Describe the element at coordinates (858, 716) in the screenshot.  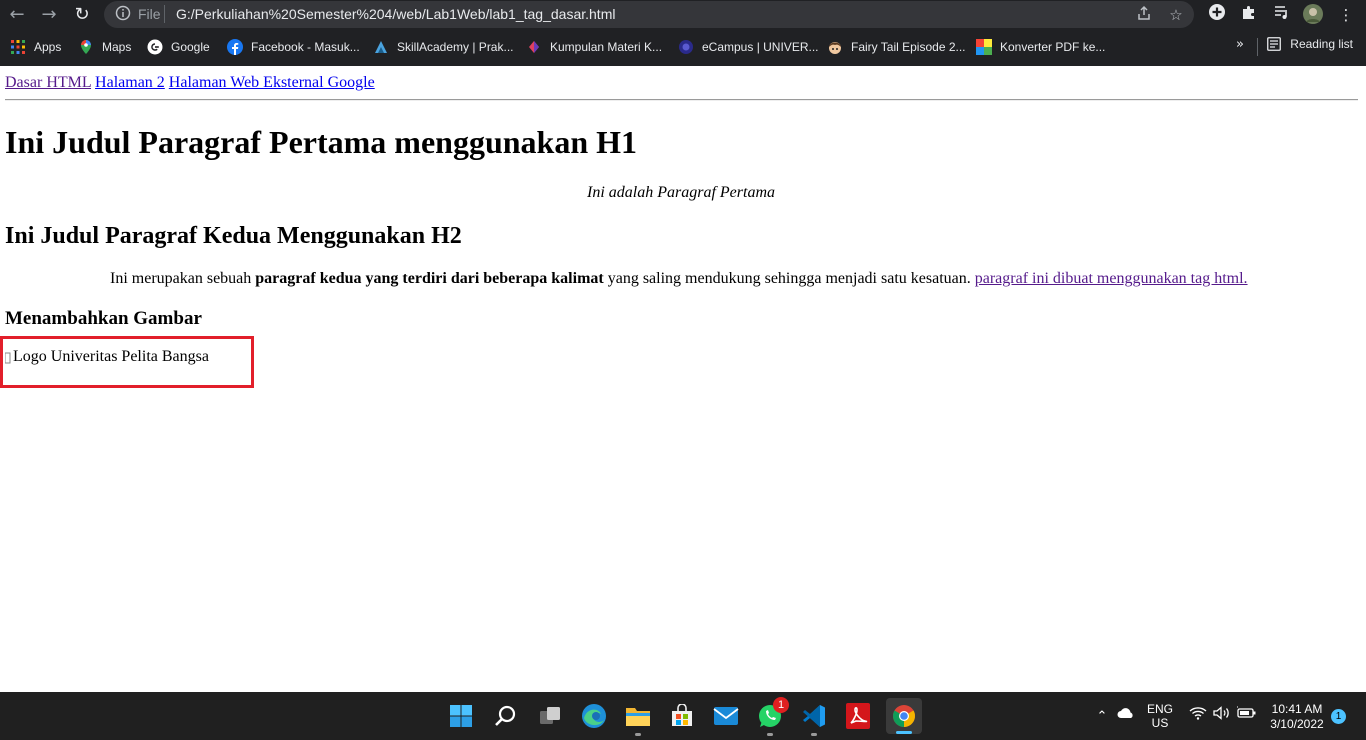
I see `acrobat-reader-icon` at that location.